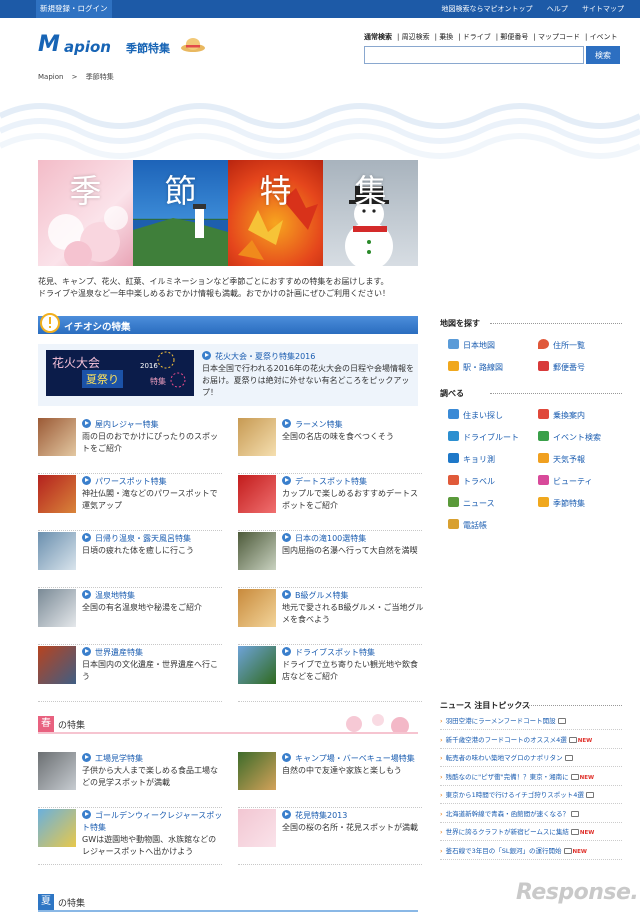 Image resolution: width=640 pixels, height=915 pixels. I want to click on logo-subtitle: 季節特集, so click(148, 48).